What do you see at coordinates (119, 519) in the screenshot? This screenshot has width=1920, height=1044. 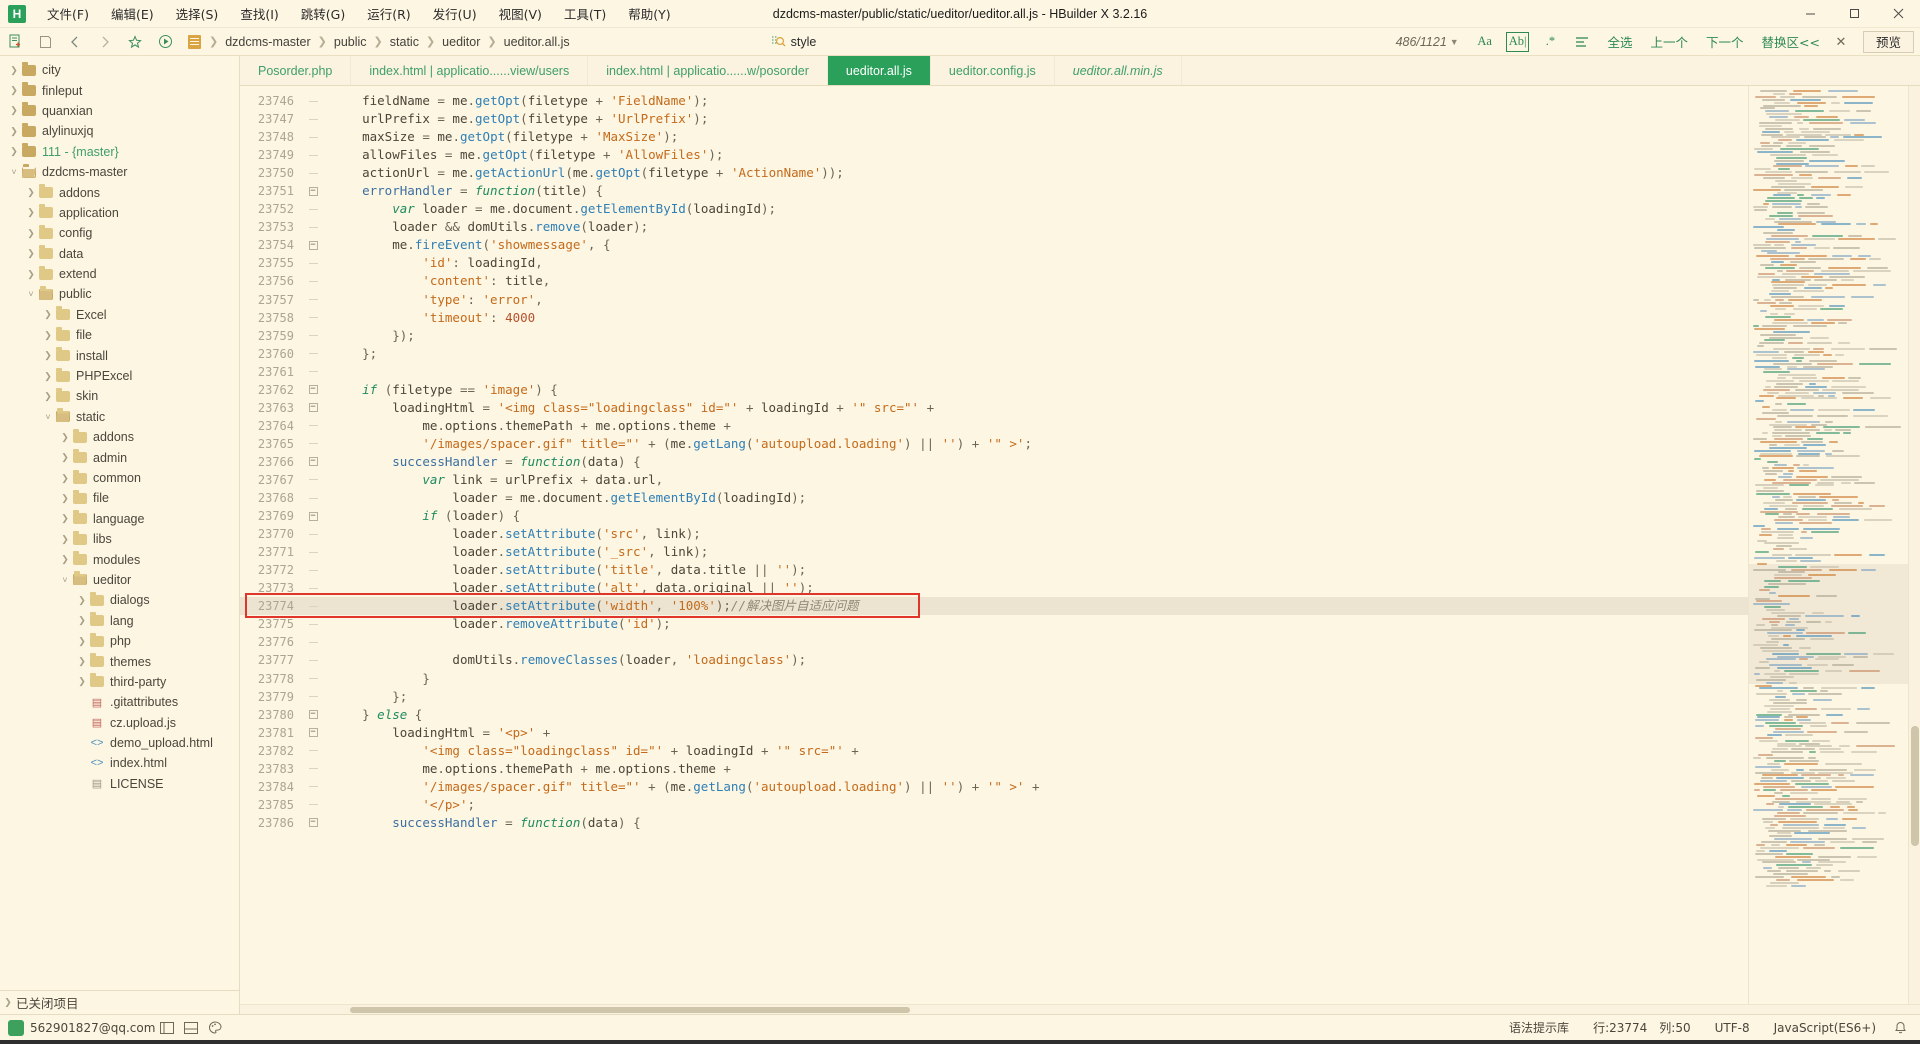 I see `tree-item-language: ❯ language` at bounding box center [119, 519].